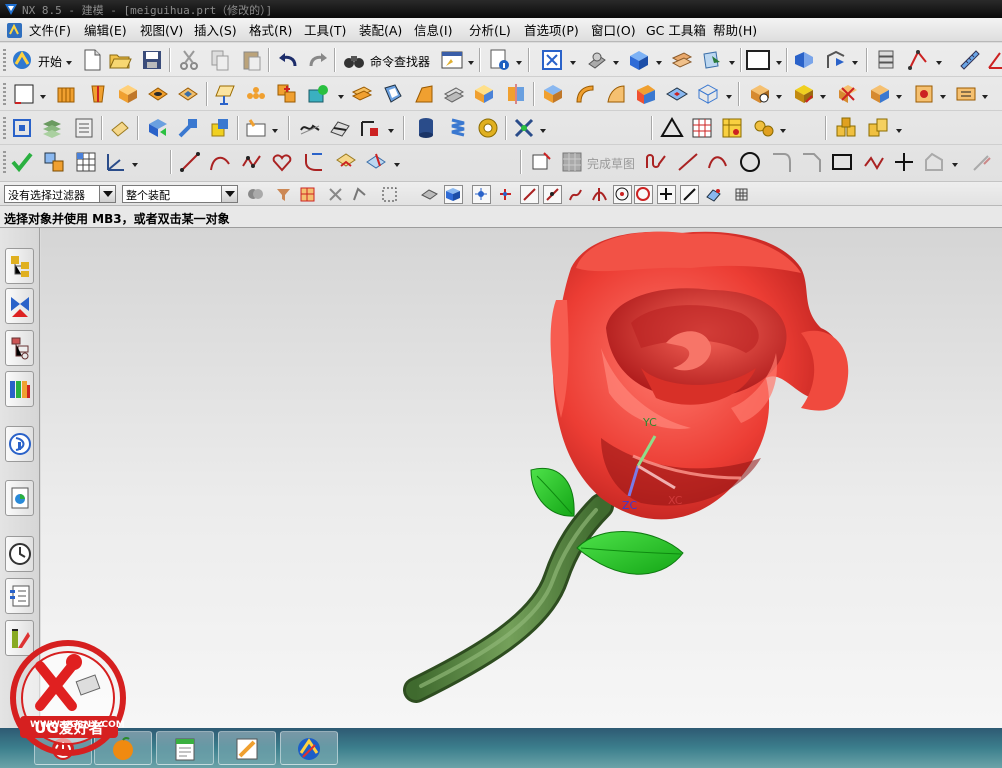 The width and height of the screenshot is (1002, 768). What do you see at coordinates (616, 94) in the screenshot?
I see `through-curves-icon` at bounding box center [616, 94].